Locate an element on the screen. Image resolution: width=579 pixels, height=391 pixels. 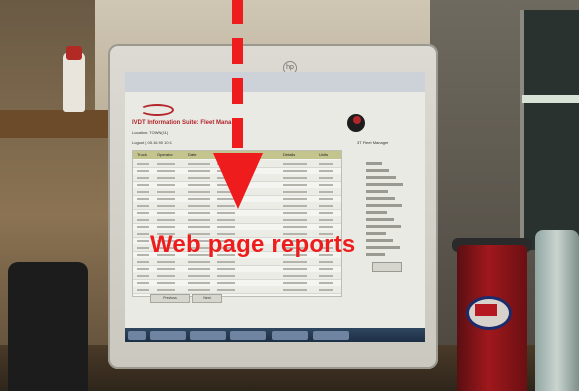
user-avatar is located at coordinates (356, 123).